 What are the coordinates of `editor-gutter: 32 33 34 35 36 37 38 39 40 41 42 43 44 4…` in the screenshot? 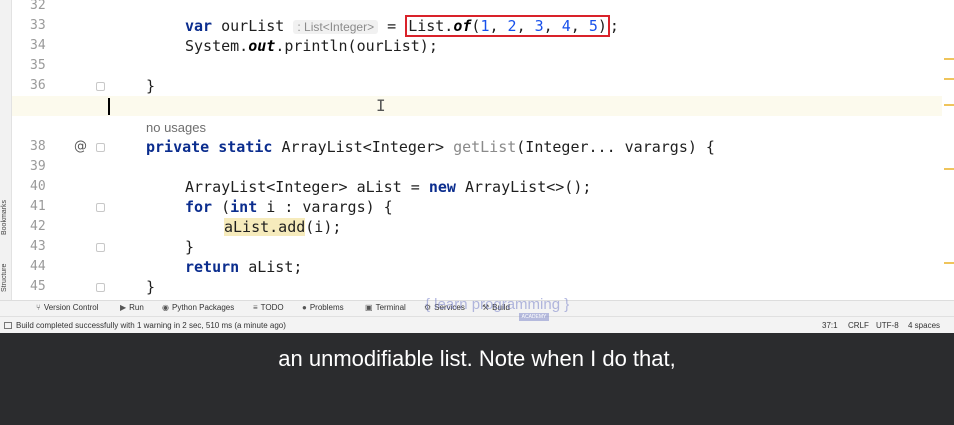 It's located at (72, 150).